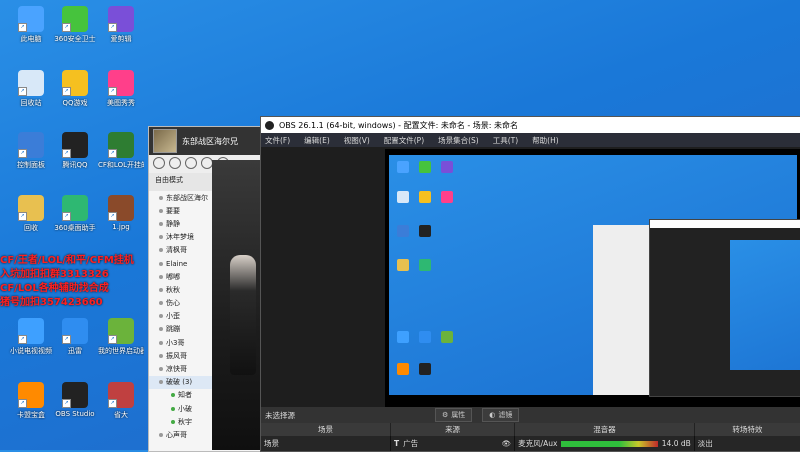 The image size is (800, 452). Describe the element at coordinates (765, 305) in the screenshot. I see `preview-nested-desktop` at that location.